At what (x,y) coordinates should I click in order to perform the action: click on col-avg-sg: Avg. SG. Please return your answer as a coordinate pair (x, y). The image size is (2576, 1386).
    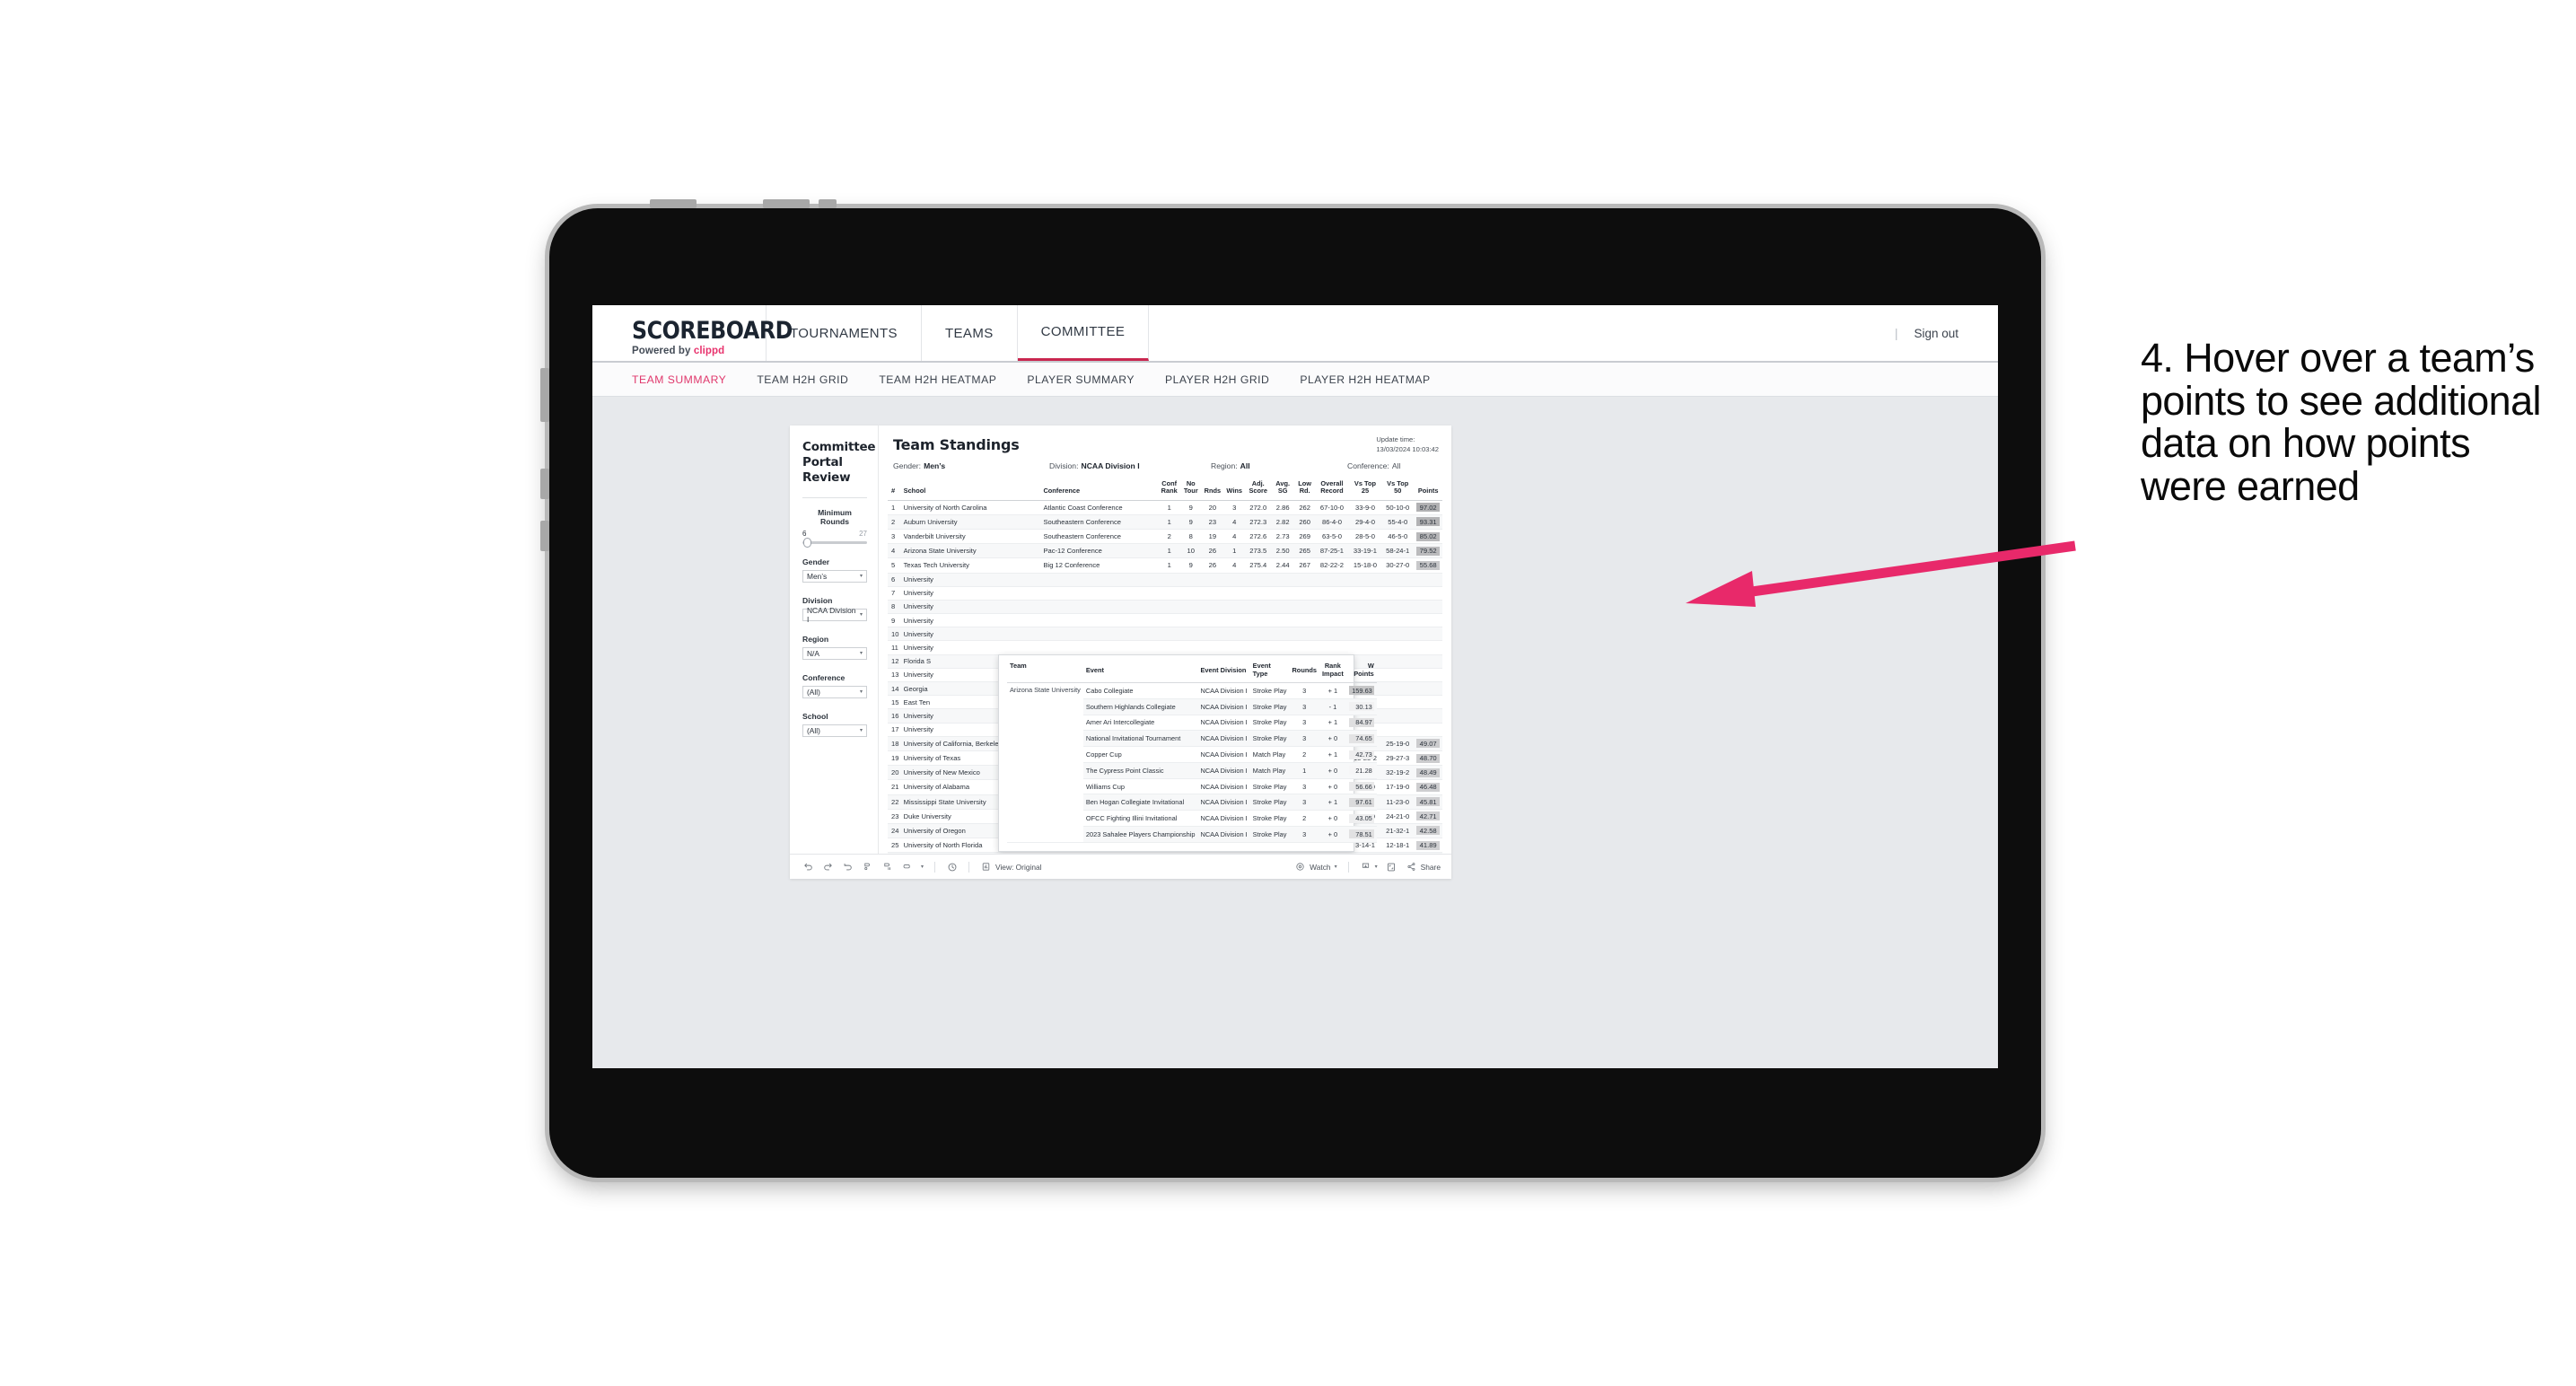
    Looking at the image, I should click on (1283, 489).